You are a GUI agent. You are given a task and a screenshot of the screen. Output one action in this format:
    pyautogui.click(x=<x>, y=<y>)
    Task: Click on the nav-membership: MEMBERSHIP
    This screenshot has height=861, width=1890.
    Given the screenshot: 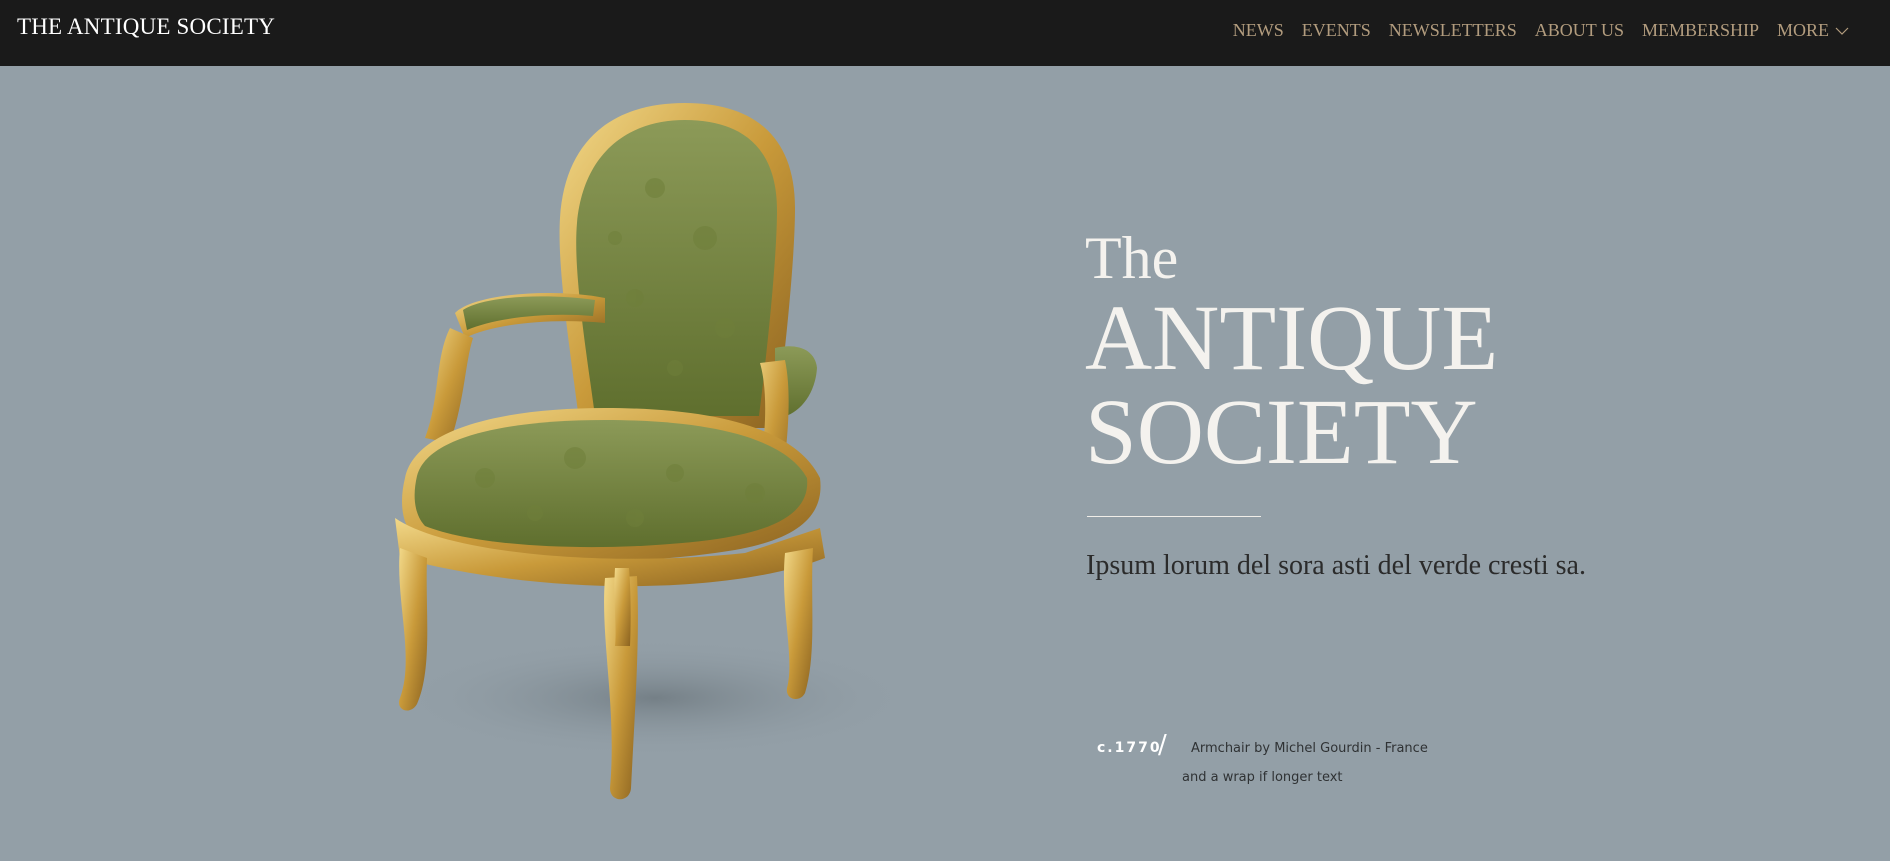 What is the action you would take?
    pyautogui.click(x=1700, y=30)
    